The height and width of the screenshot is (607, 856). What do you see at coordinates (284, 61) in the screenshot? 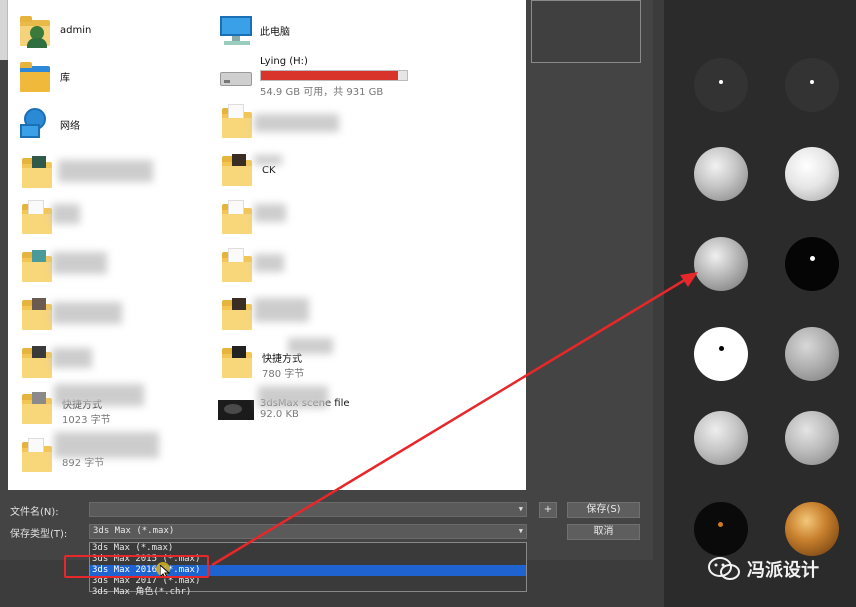
I see `drive-label: Lying (H:)` at bounding box center [284, 61].